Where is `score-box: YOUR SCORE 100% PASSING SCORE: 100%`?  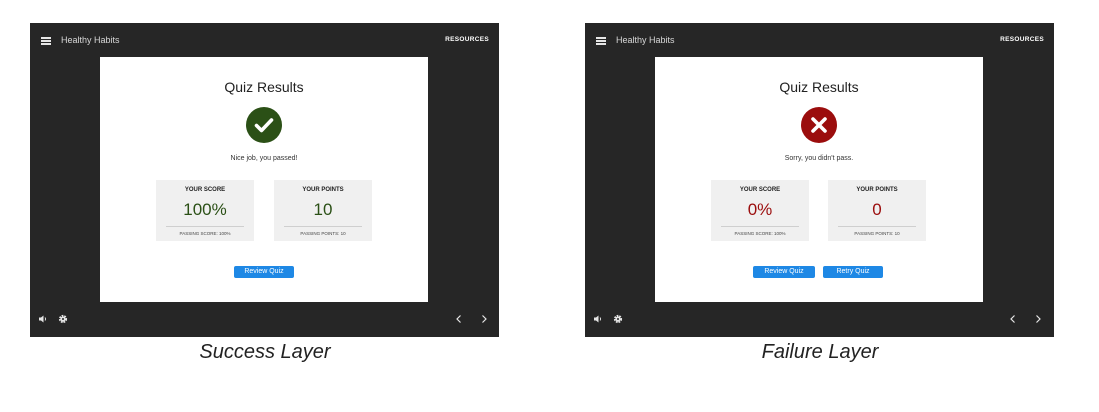 score-box: YOUR SCORE 100% PASSING SCORE: 100% is located at coordinates (205, 210).